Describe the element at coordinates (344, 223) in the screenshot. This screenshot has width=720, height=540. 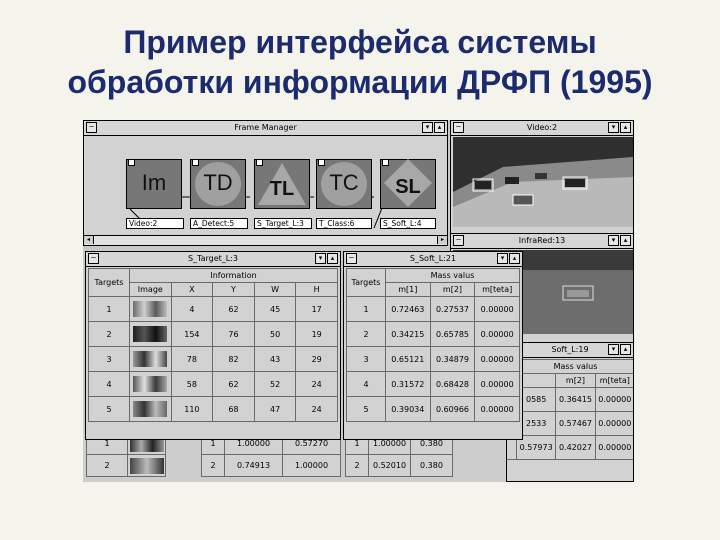
I see `node-label: T_Class:6` at that location.